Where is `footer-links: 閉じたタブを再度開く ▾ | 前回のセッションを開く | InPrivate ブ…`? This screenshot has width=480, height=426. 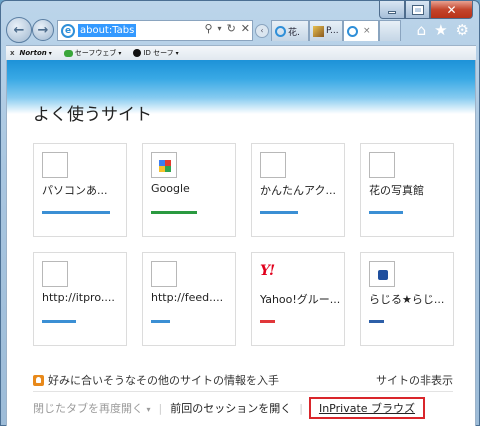
footer-links: 閉じたタブを再度開く ▾ | 前回のセッションを開く | InPrivate ブ… is located at coordinates (229, 408).